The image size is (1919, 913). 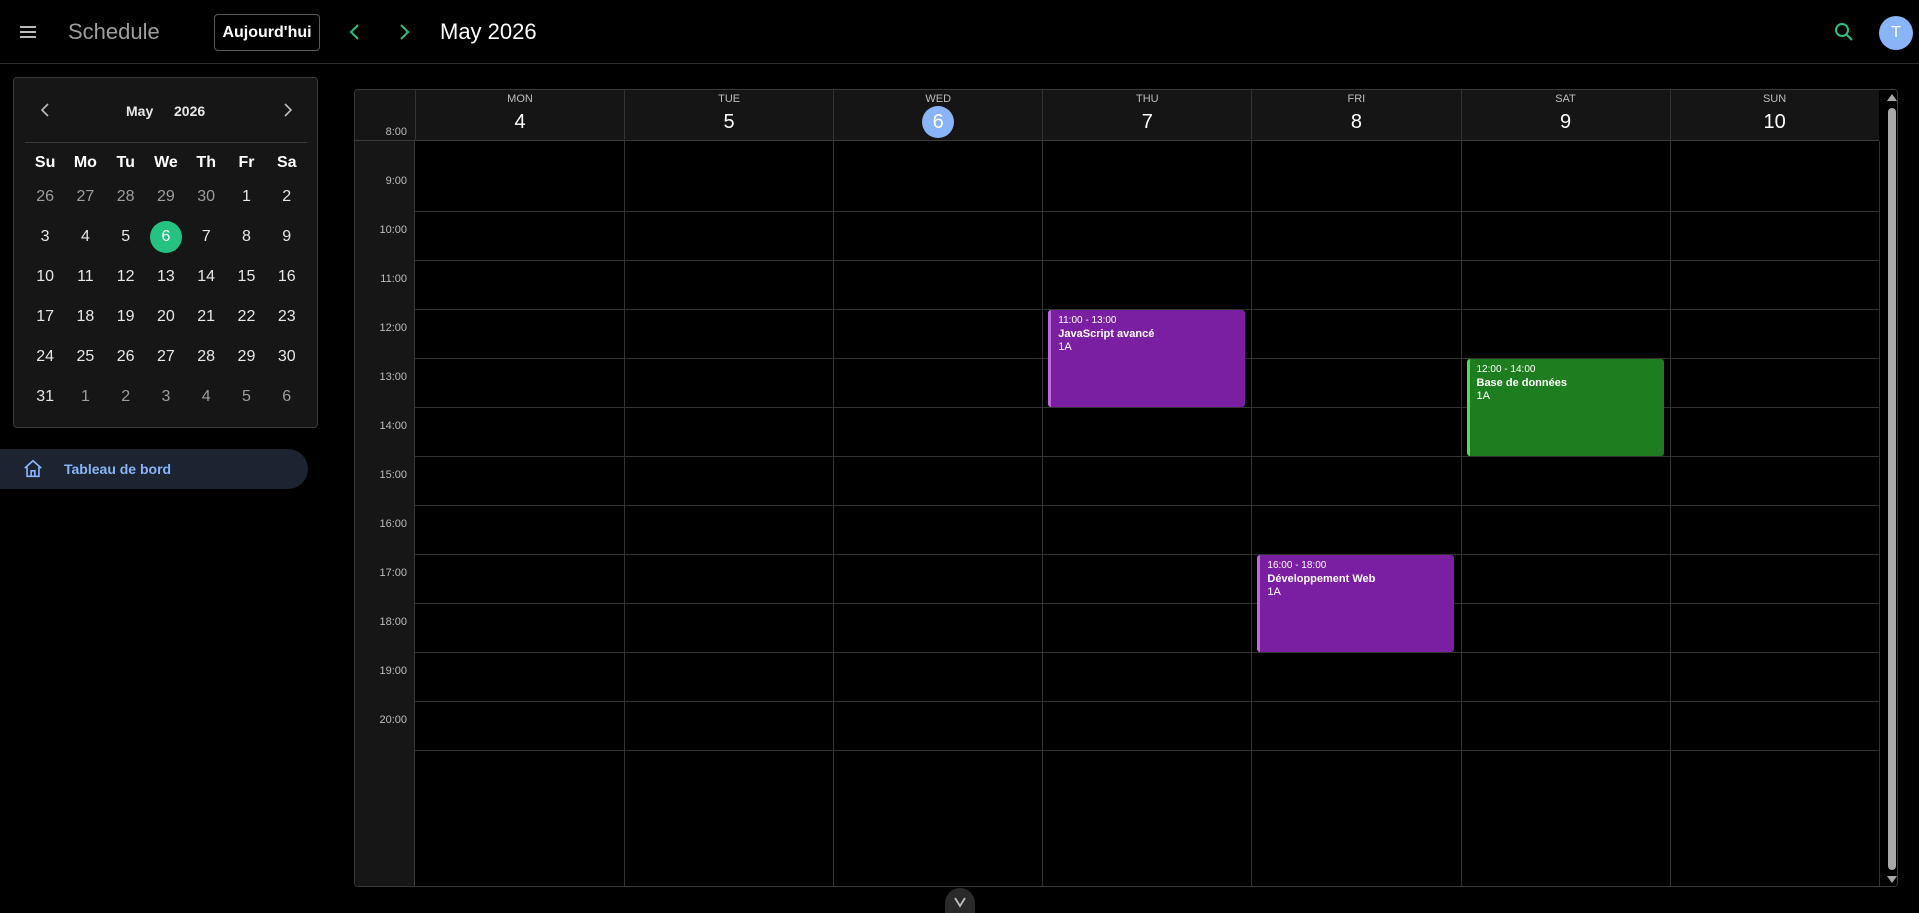 I want to click on event-group: 1A, so click(x=1483, y=396).